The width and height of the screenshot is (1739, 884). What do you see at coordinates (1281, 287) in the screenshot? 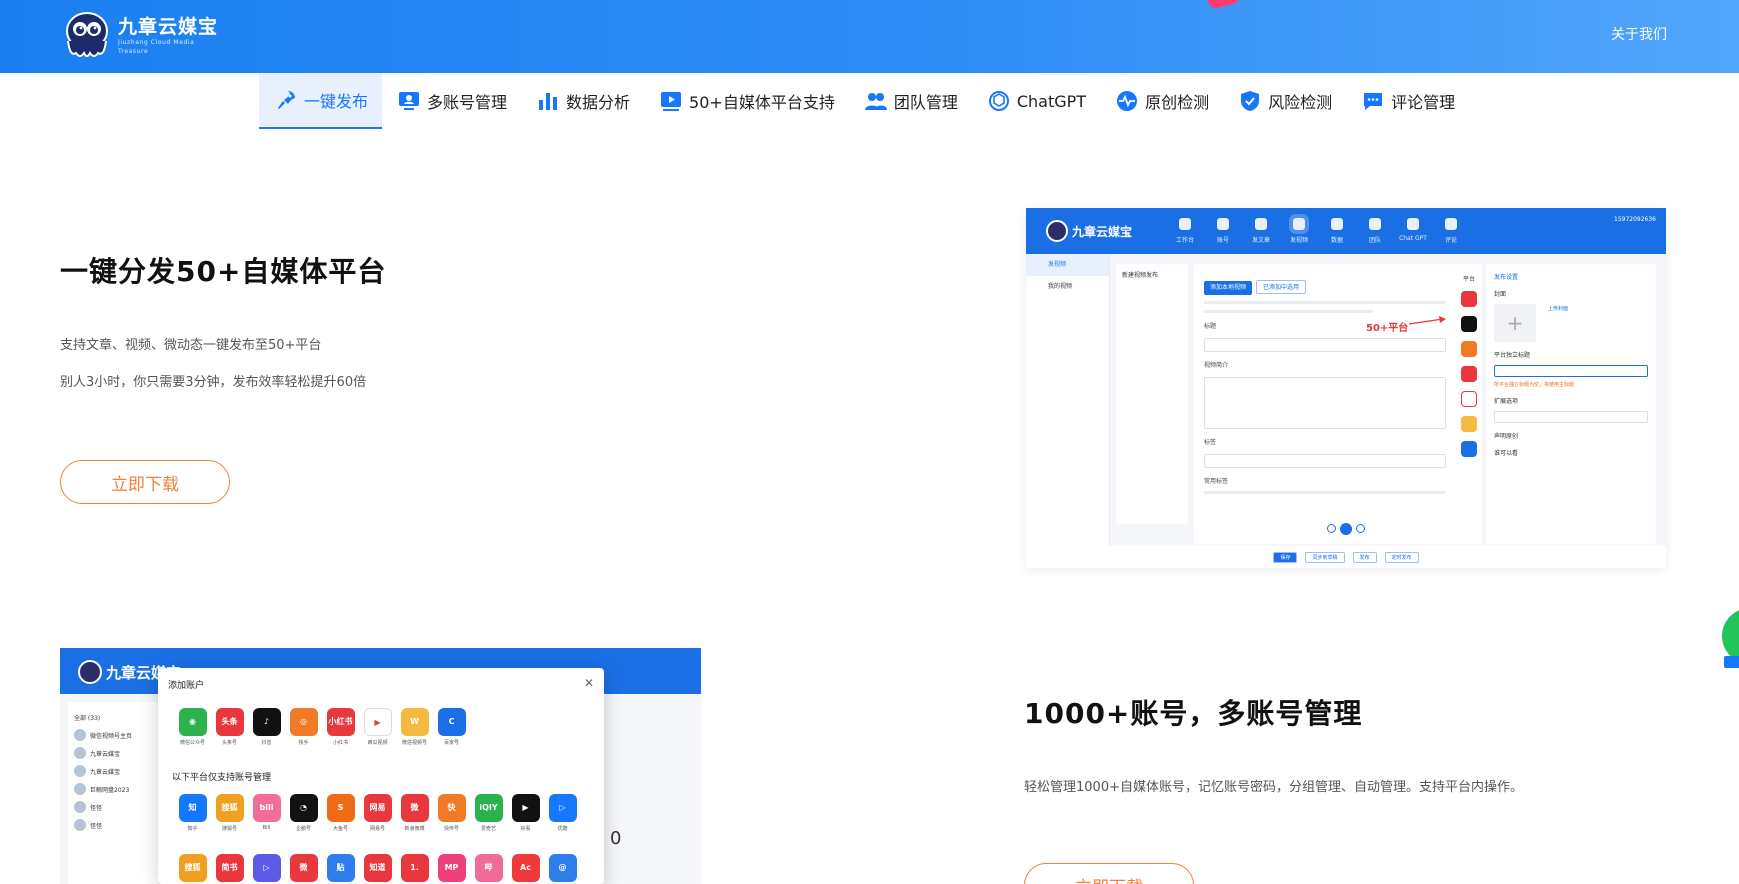
I see `app-pill: 已添加中选用` at bounding box center [1281, 287].